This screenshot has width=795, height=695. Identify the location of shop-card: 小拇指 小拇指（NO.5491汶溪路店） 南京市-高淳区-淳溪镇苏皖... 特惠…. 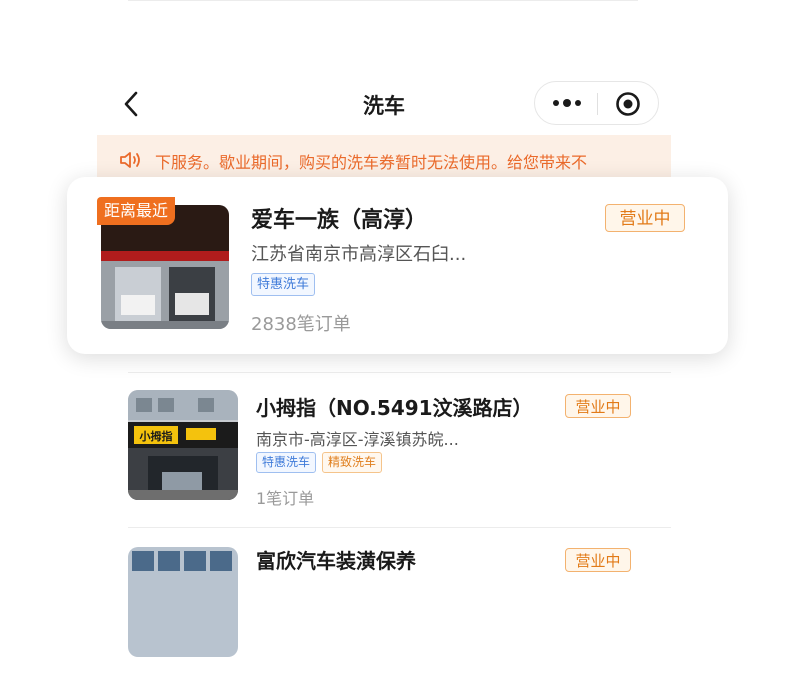
(399, 465).